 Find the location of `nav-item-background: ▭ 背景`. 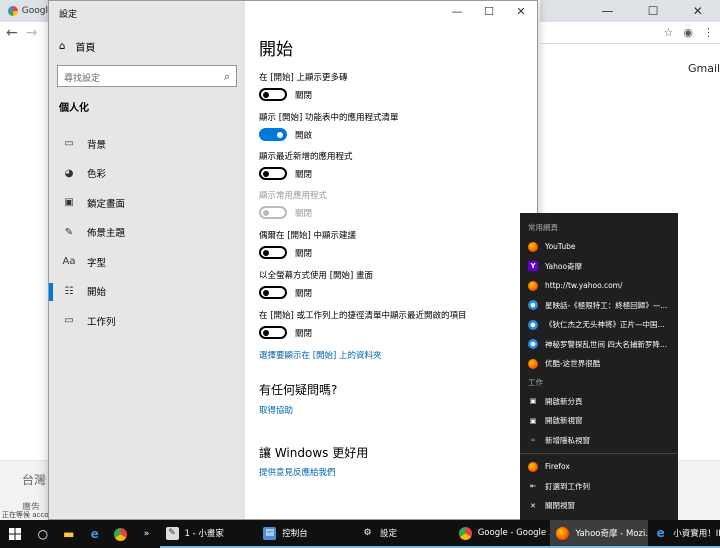

nav-item-background: ▭ 背景 is located at coordinates (147, 144).